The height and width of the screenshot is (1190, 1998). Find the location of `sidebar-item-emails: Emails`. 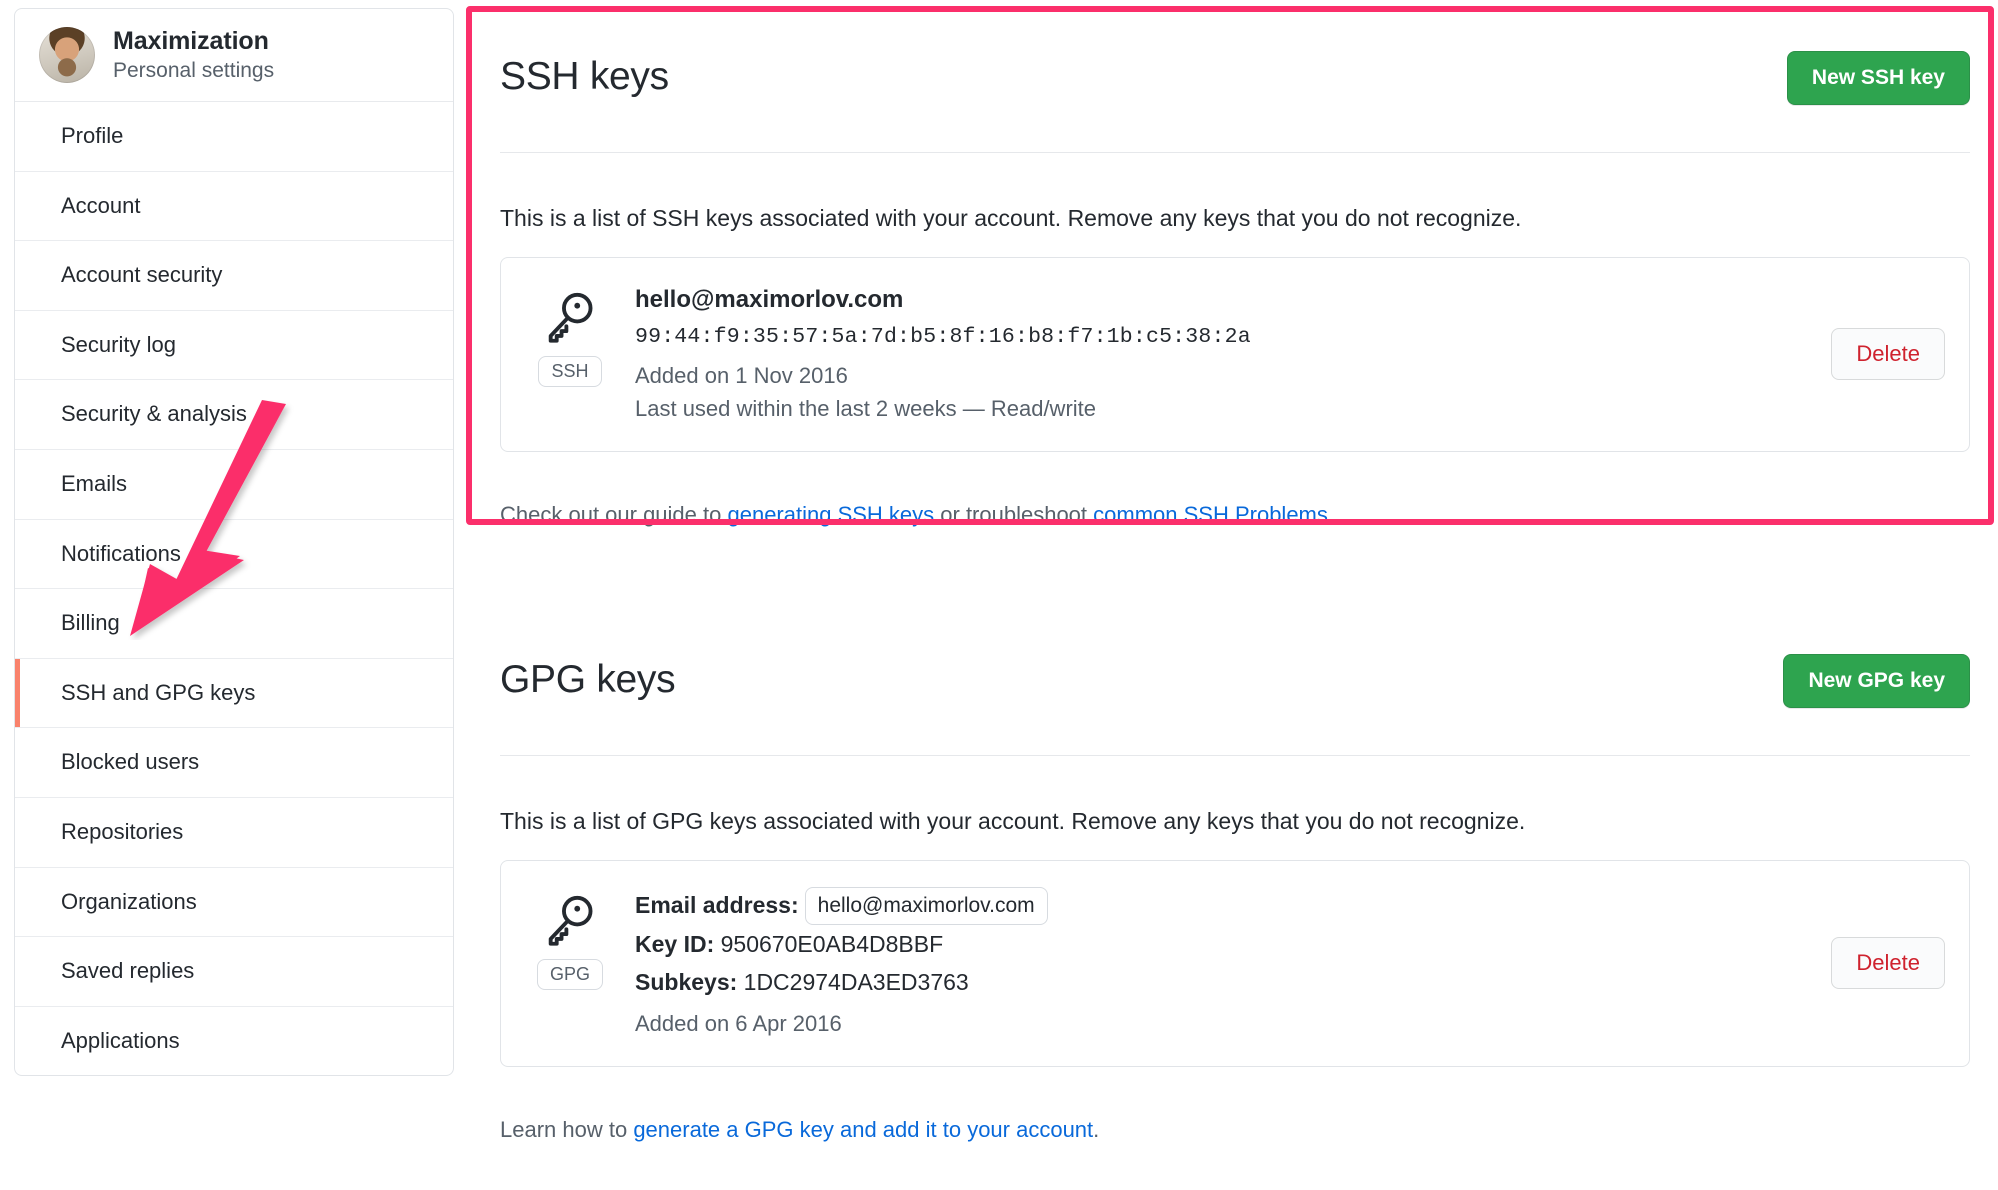

sidebar-item-emails: Emails is located at coordinates (234, 485).